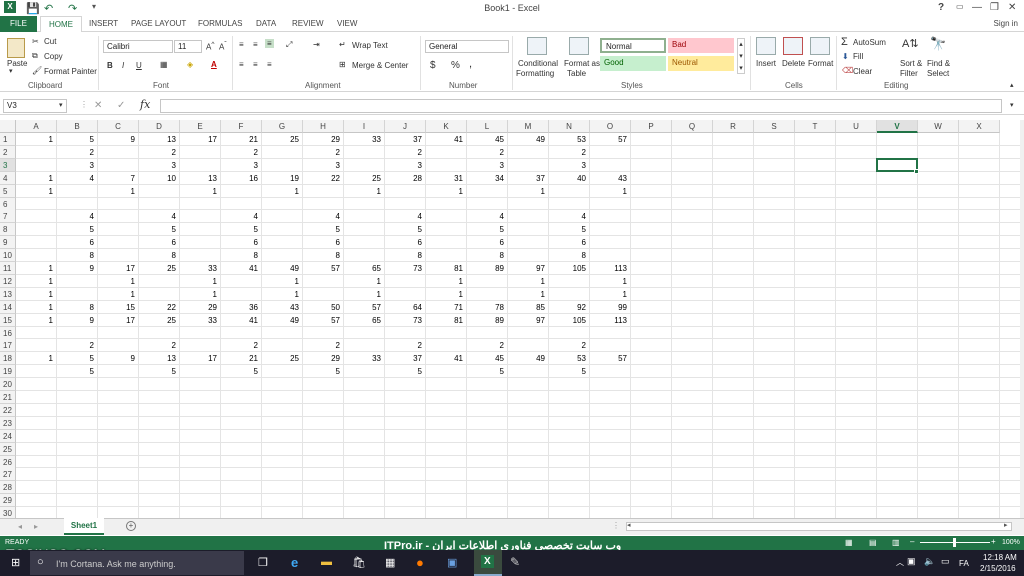 This screenshot has height=576, width=1024. Describe the element at coordinates (569, 178) in the screenshot. I see `cell-N4: 40` at that location.